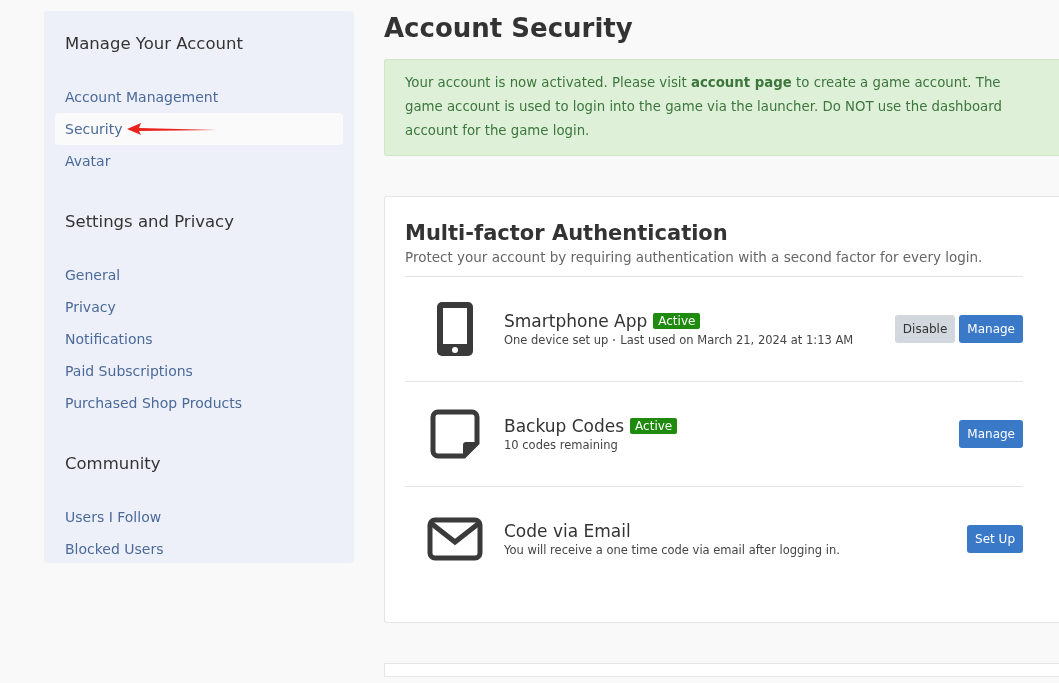 Image resolution: width=1059 pixels, height=683 pixels. Describe the element at coordinates (199, 403) in the screenshot. I see `sidebar-item: Purchased Shop Products` at that location.